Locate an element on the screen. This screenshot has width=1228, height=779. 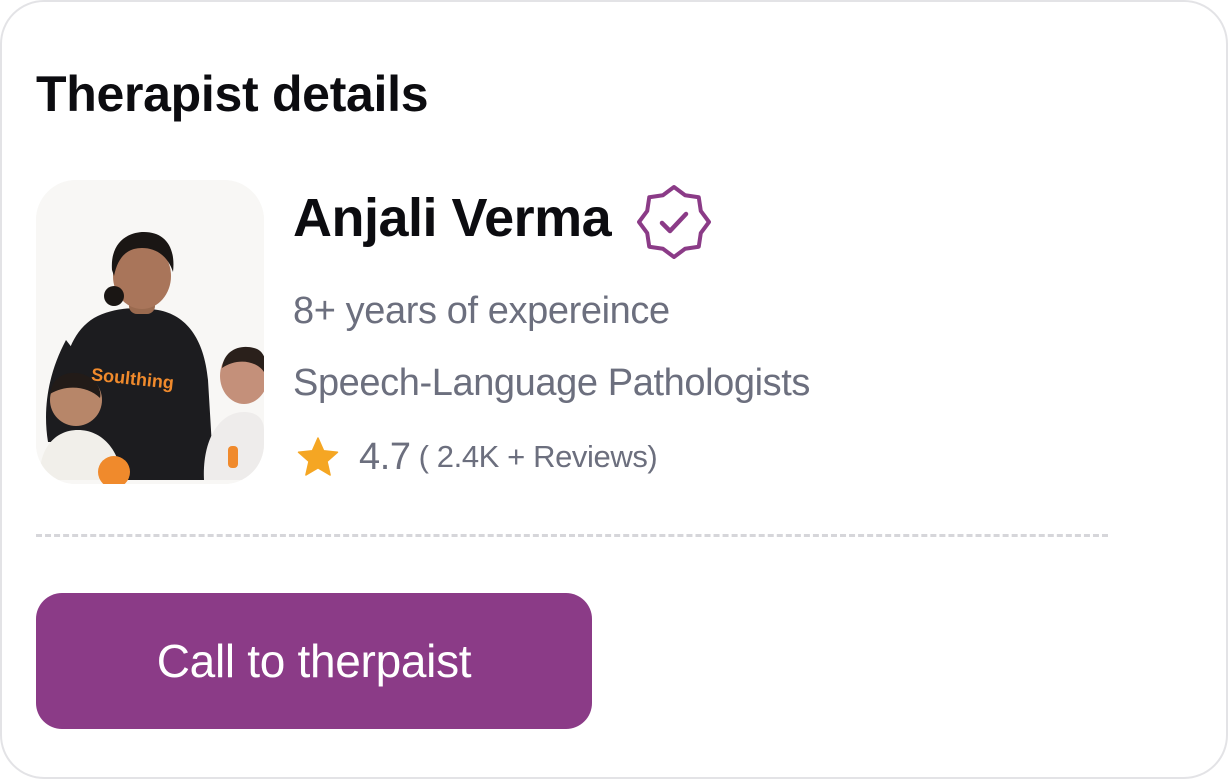
call-therapist-button: Call to therpaist is located at coordinates (314, 661).